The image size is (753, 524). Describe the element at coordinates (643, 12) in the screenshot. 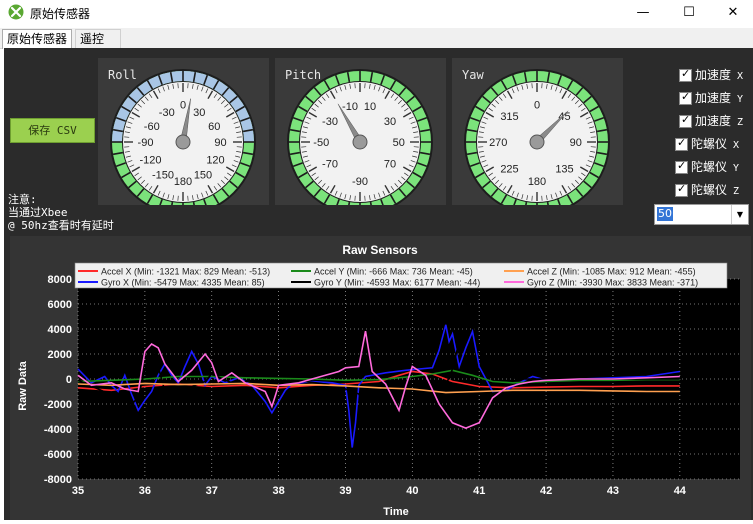

I see `minimize-button: —` at that location.